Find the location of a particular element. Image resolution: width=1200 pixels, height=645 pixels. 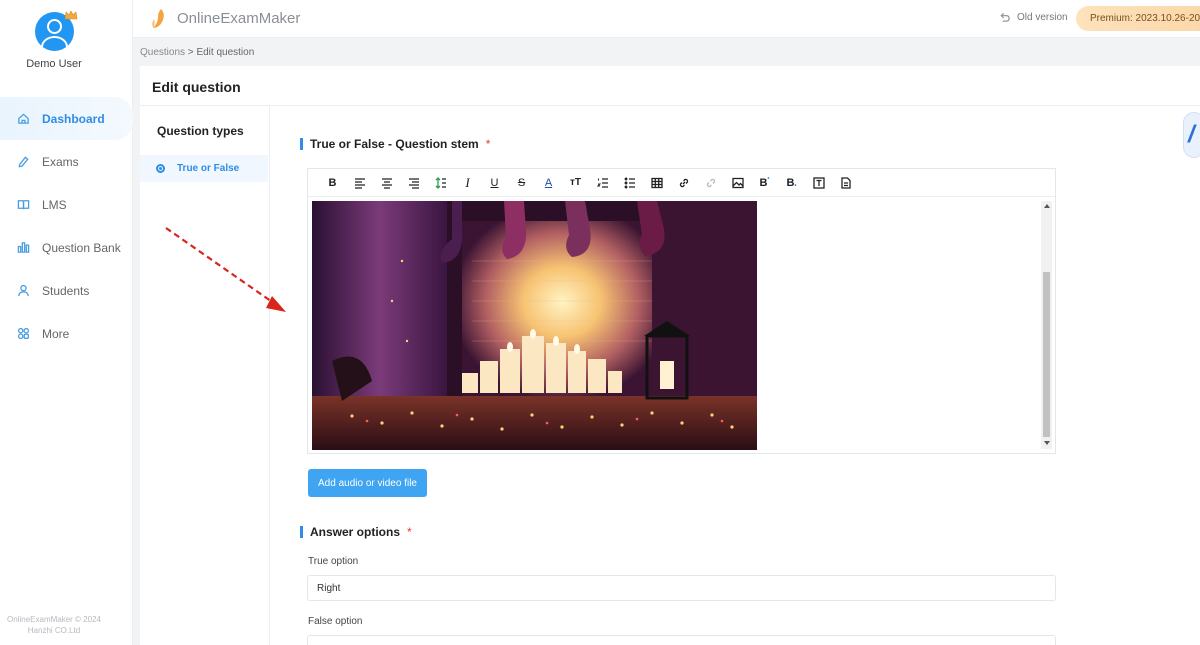

text-box-icon is located at coordinates (818, 182).